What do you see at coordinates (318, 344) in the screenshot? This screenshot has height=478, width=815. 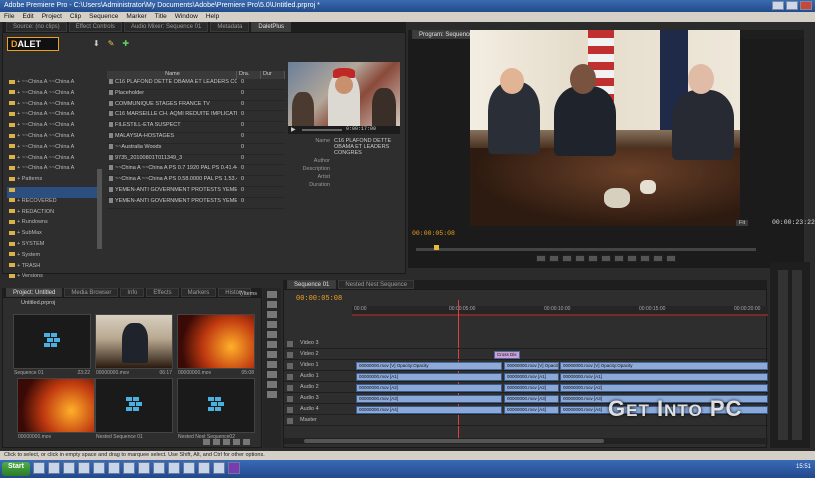 I see `track-header: Video 3` at bounding box center [318, 344].